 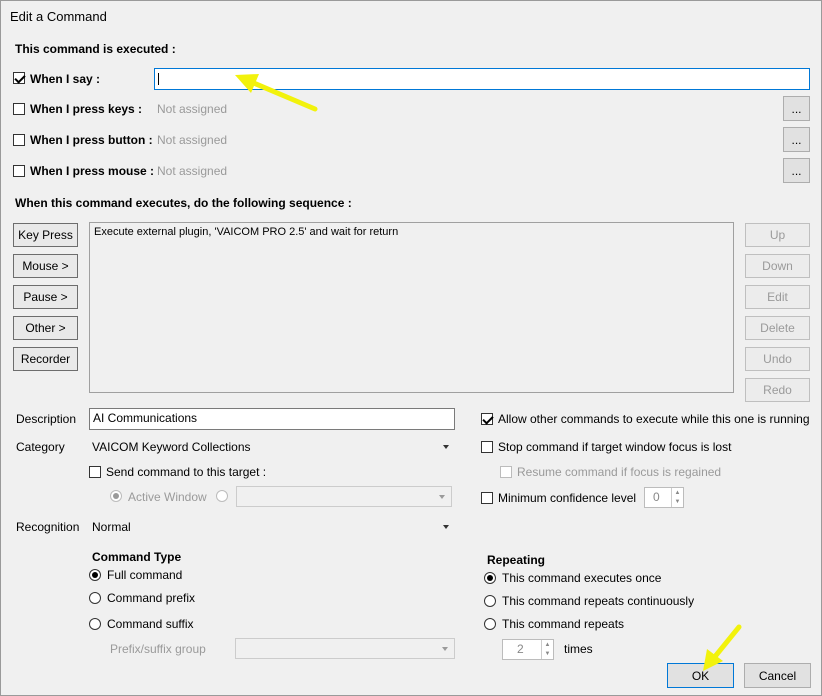 What do you see at coordinates (111, 527) in the screenshot?
I see `recognition-value: Normal` at bounding box center [111, 527].